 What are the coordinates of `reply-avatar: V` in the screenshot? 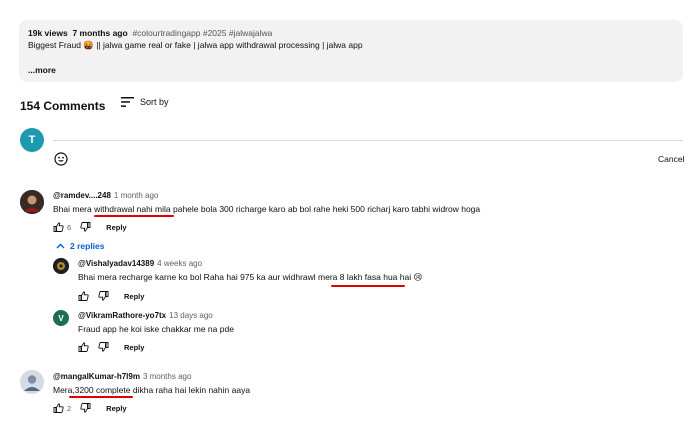 It's located at (61, 318).